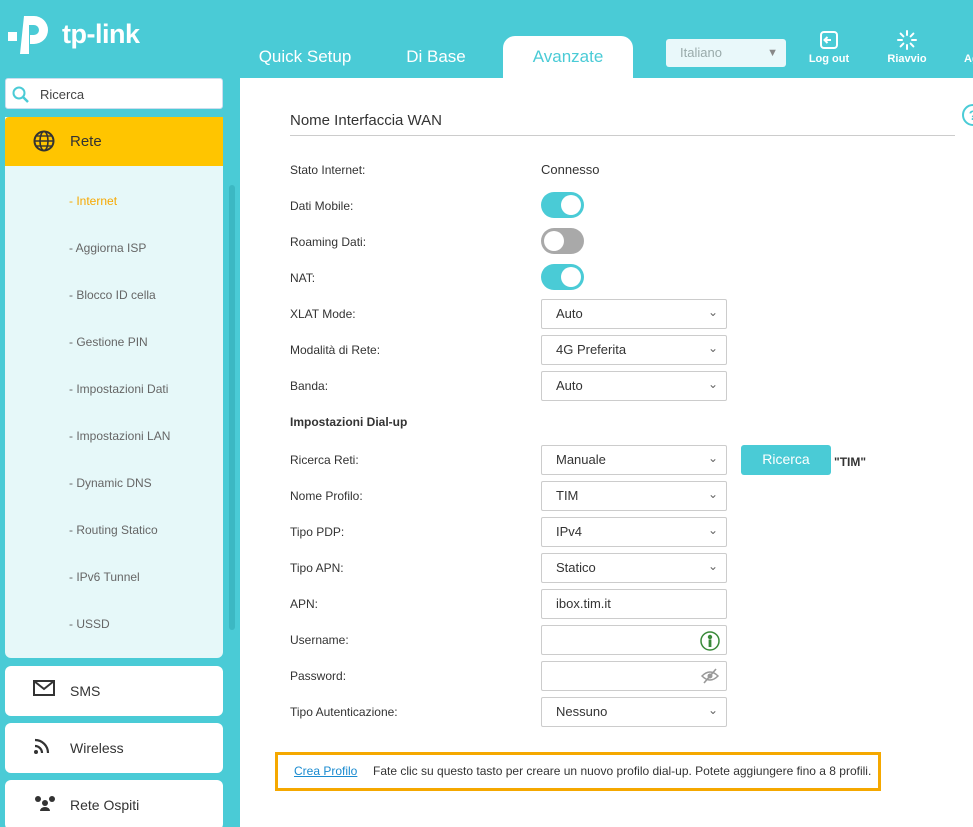 The height and width of the screenshot is (827, 973). What do you see at coordinates (568, 57) in the screenshot?
I see `tab-avanzate: Avanzate` at bounding box center [568, 57].